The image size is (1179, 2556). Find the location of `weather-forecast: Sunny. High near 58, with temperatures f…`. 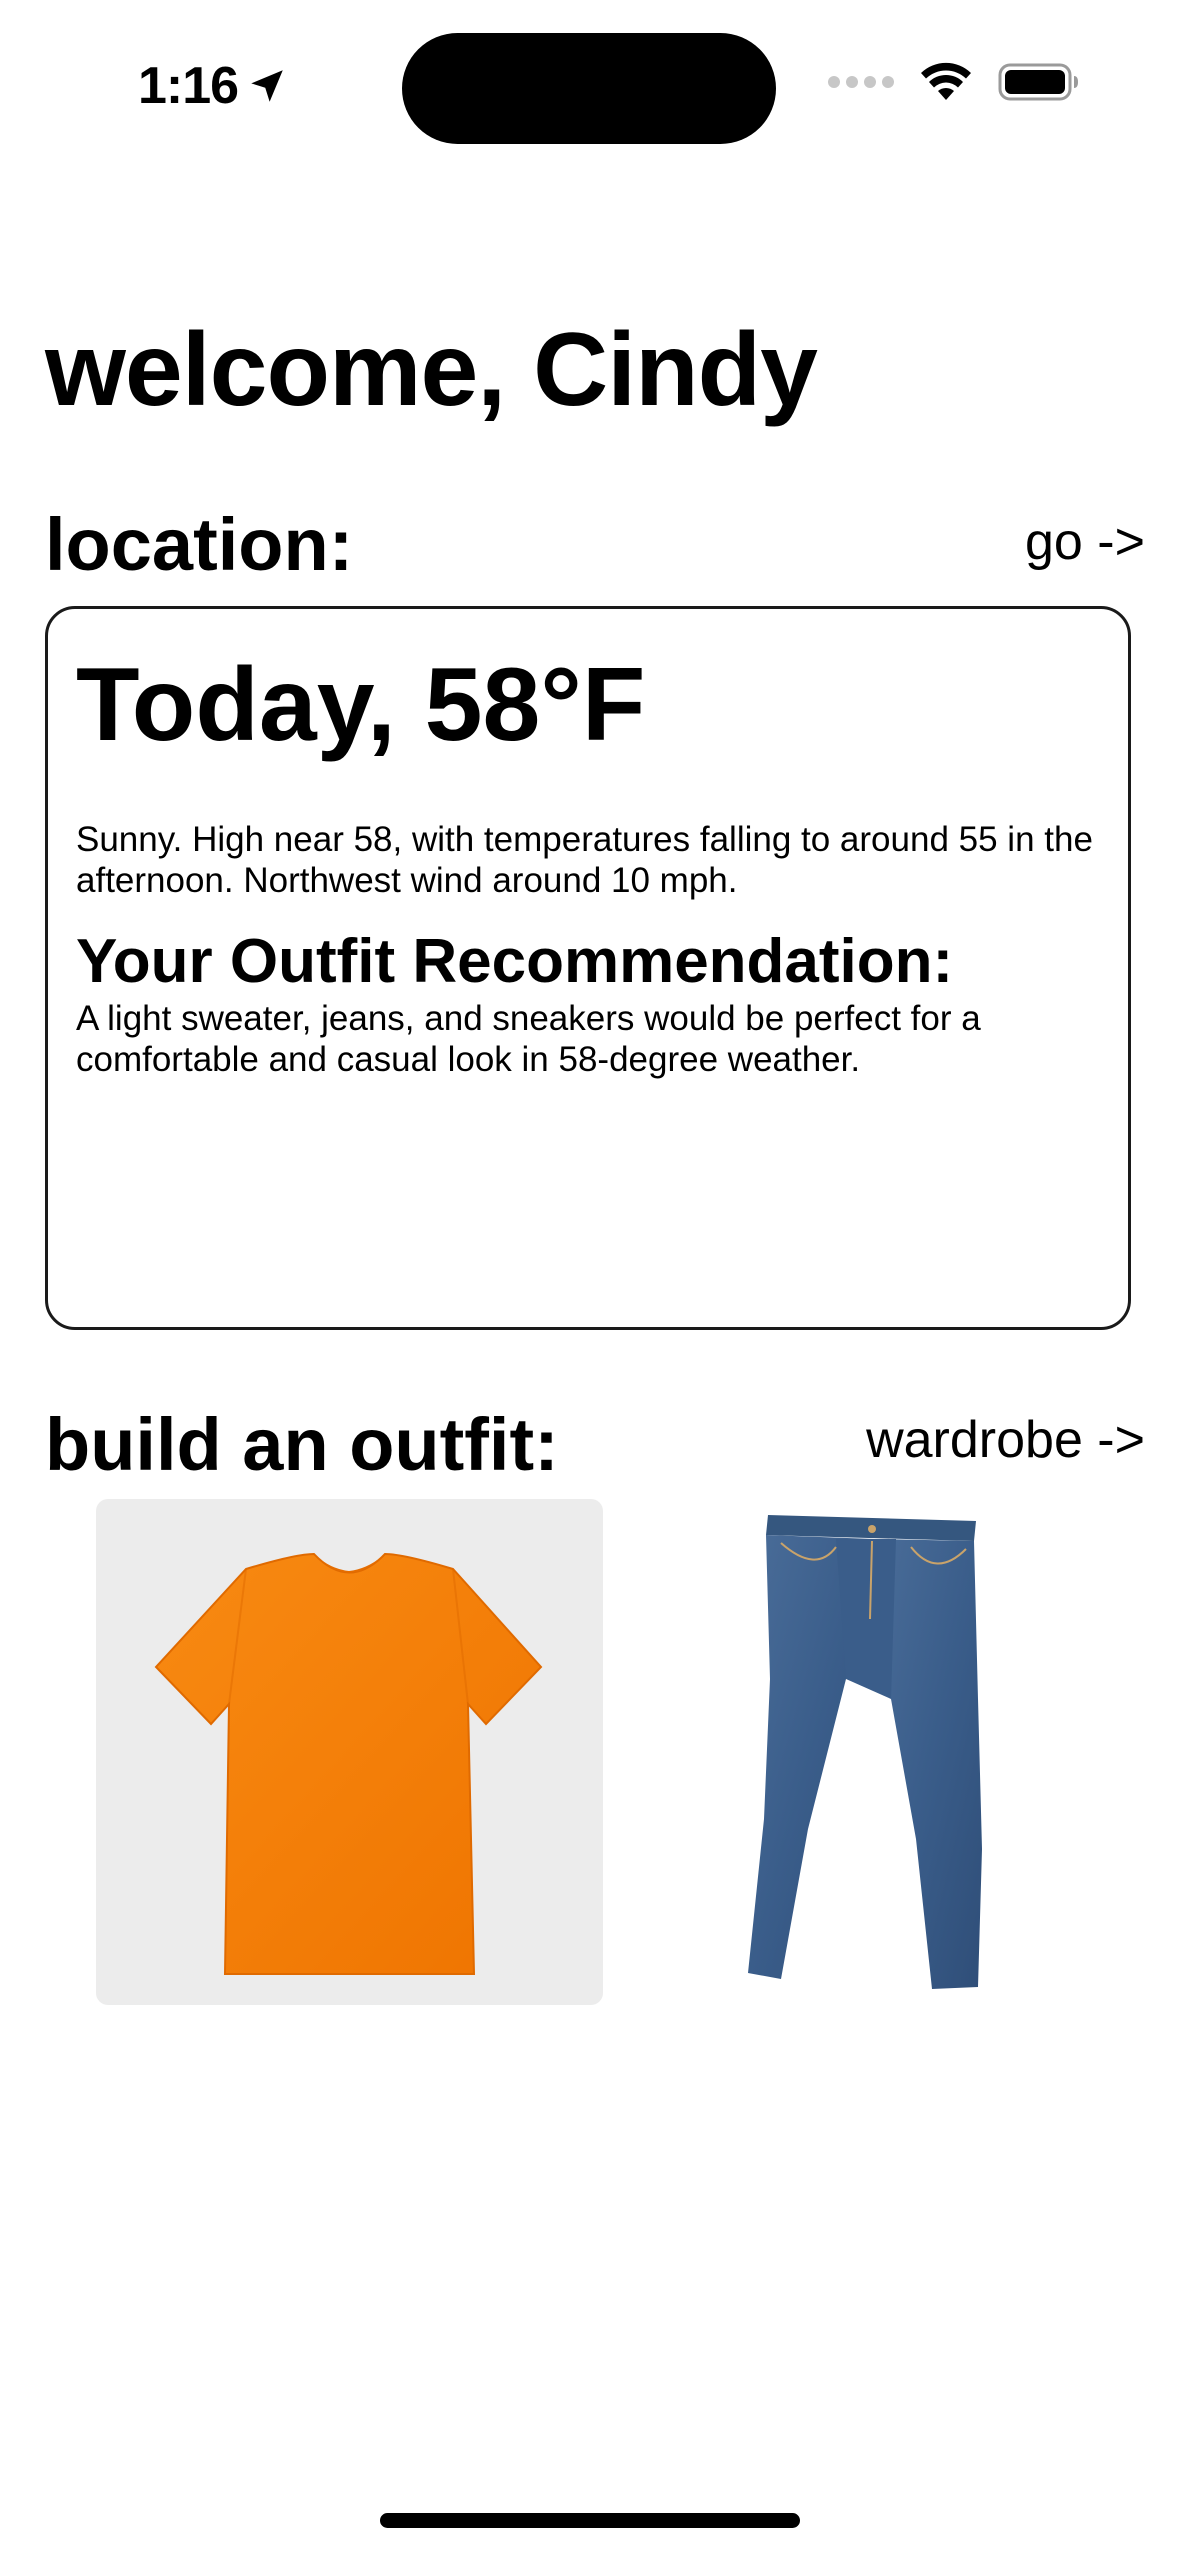

weather-forecast: Sunny. High near 58, with temperatures f… is located at coordinates (584, 860).